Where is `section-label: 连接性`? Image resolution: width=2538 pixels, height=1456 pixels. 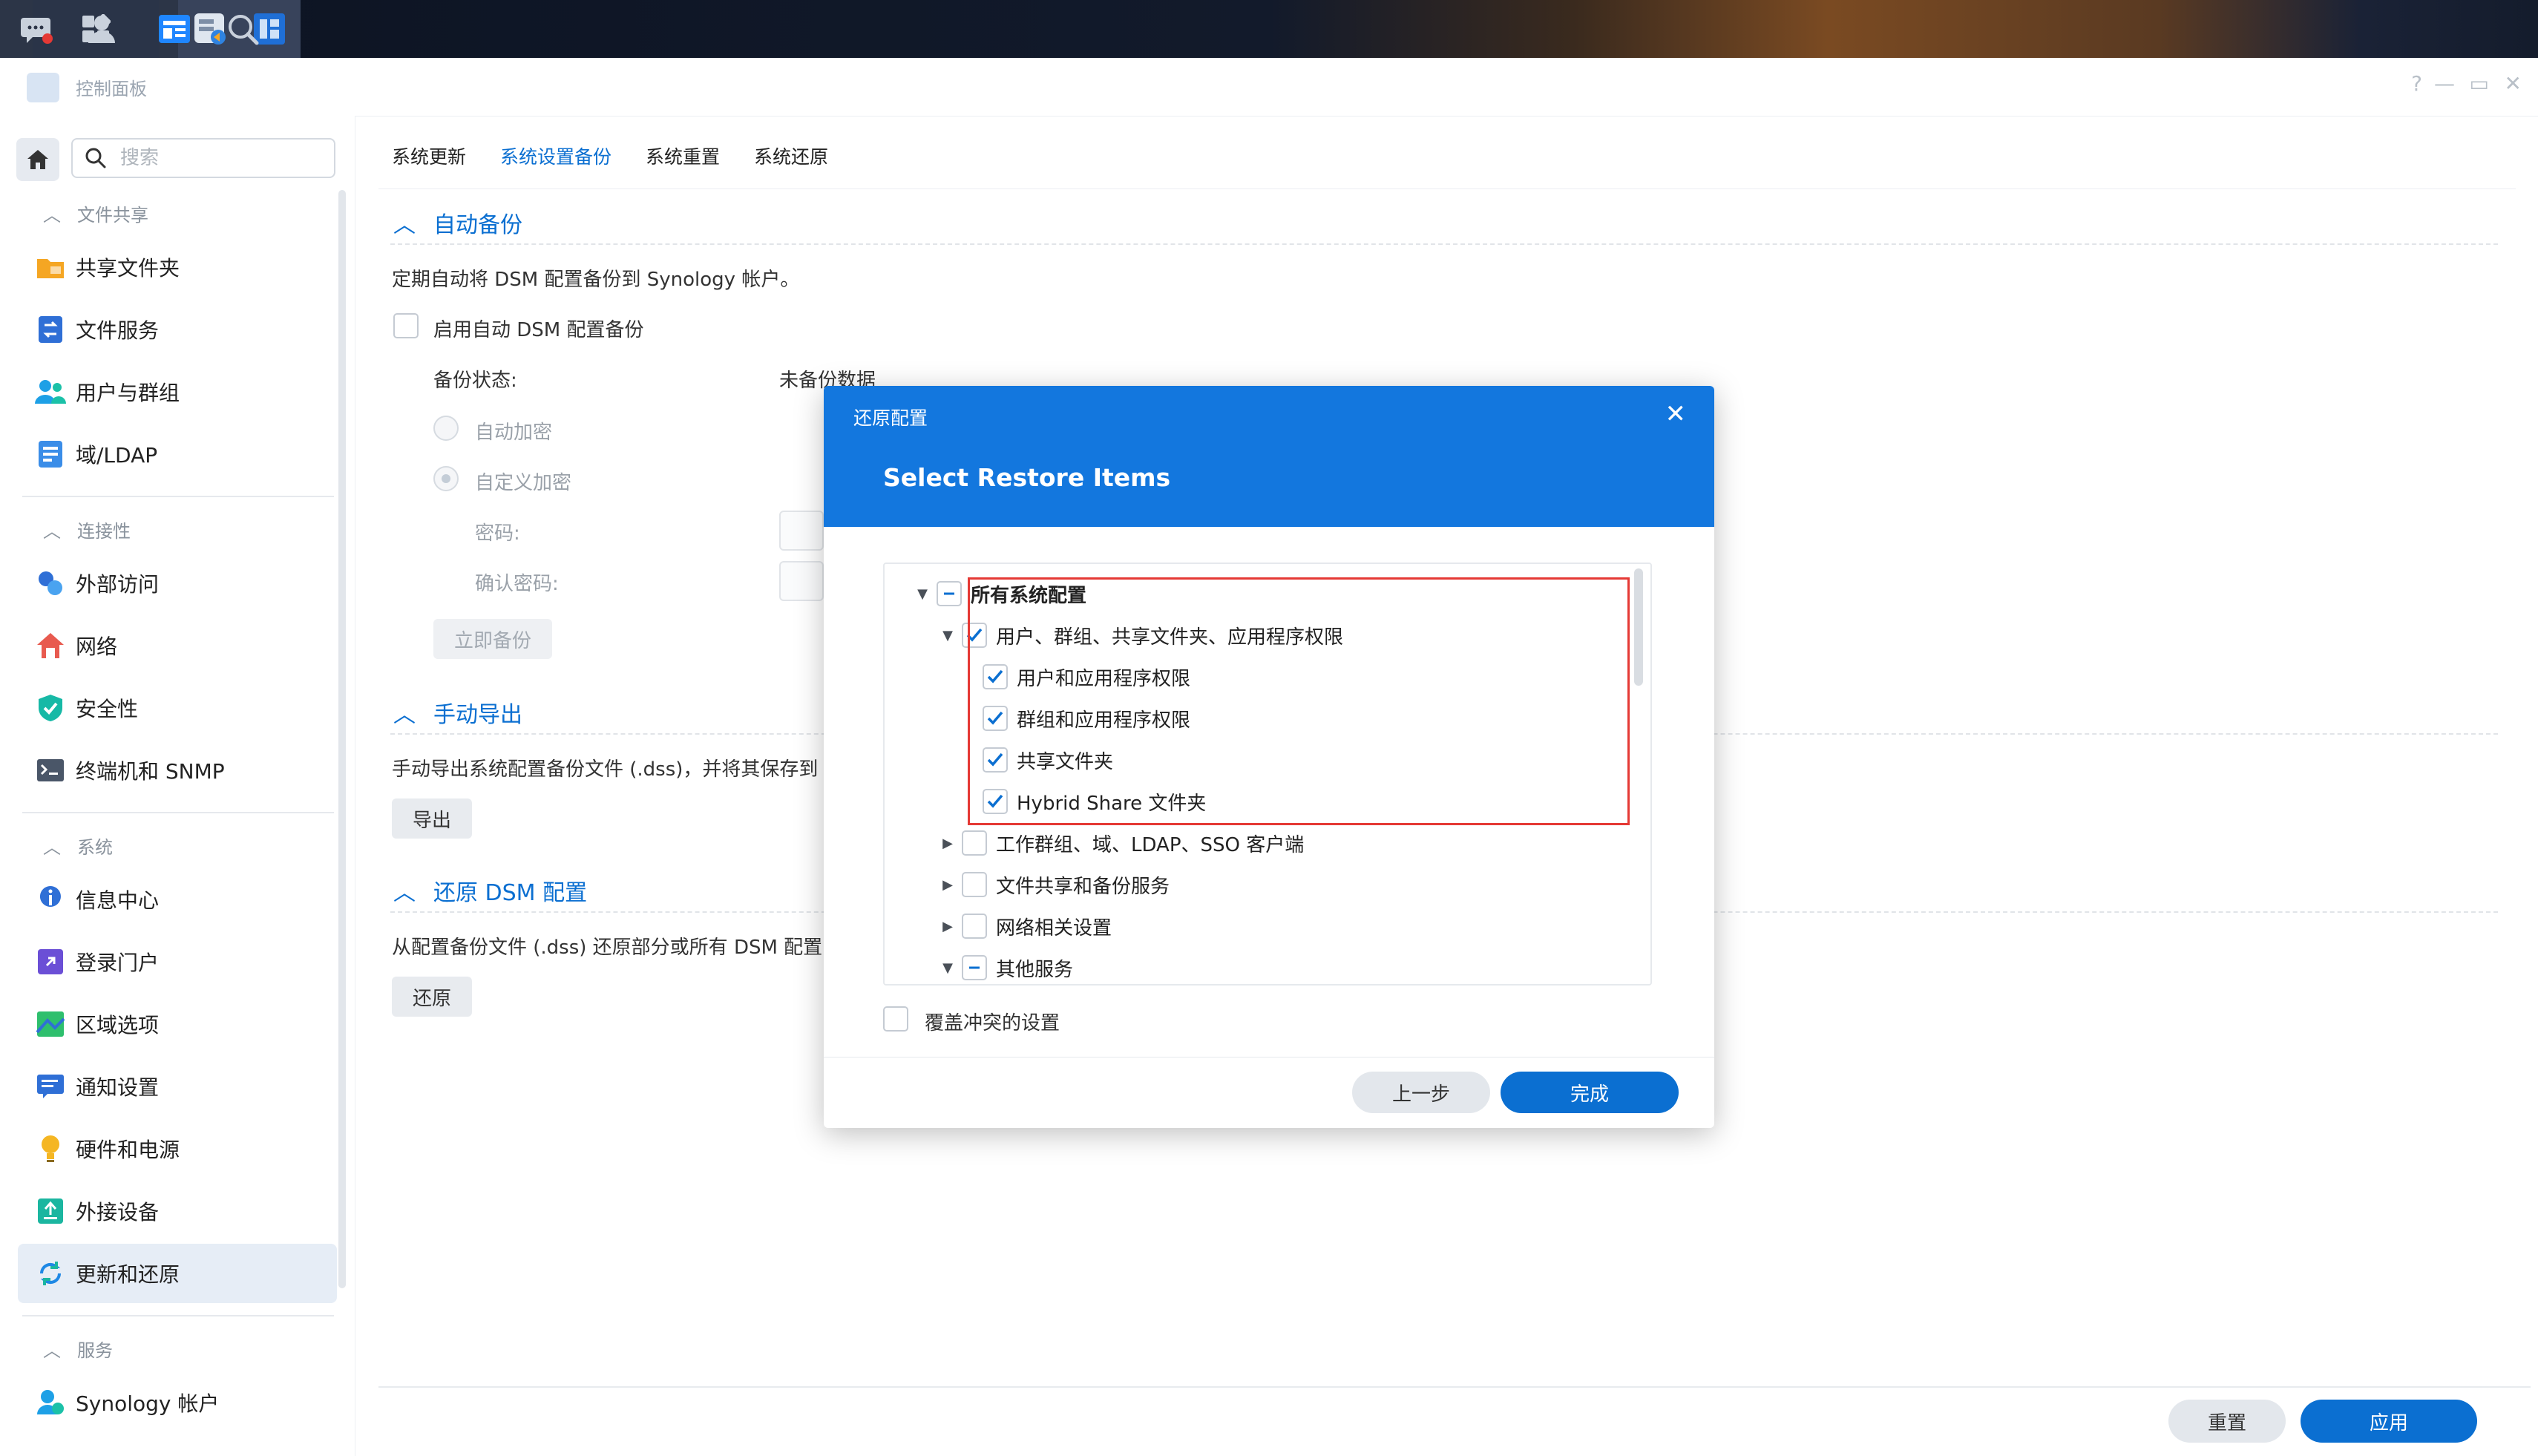 section-label: 连接性 is located at coordinates (104, 531).